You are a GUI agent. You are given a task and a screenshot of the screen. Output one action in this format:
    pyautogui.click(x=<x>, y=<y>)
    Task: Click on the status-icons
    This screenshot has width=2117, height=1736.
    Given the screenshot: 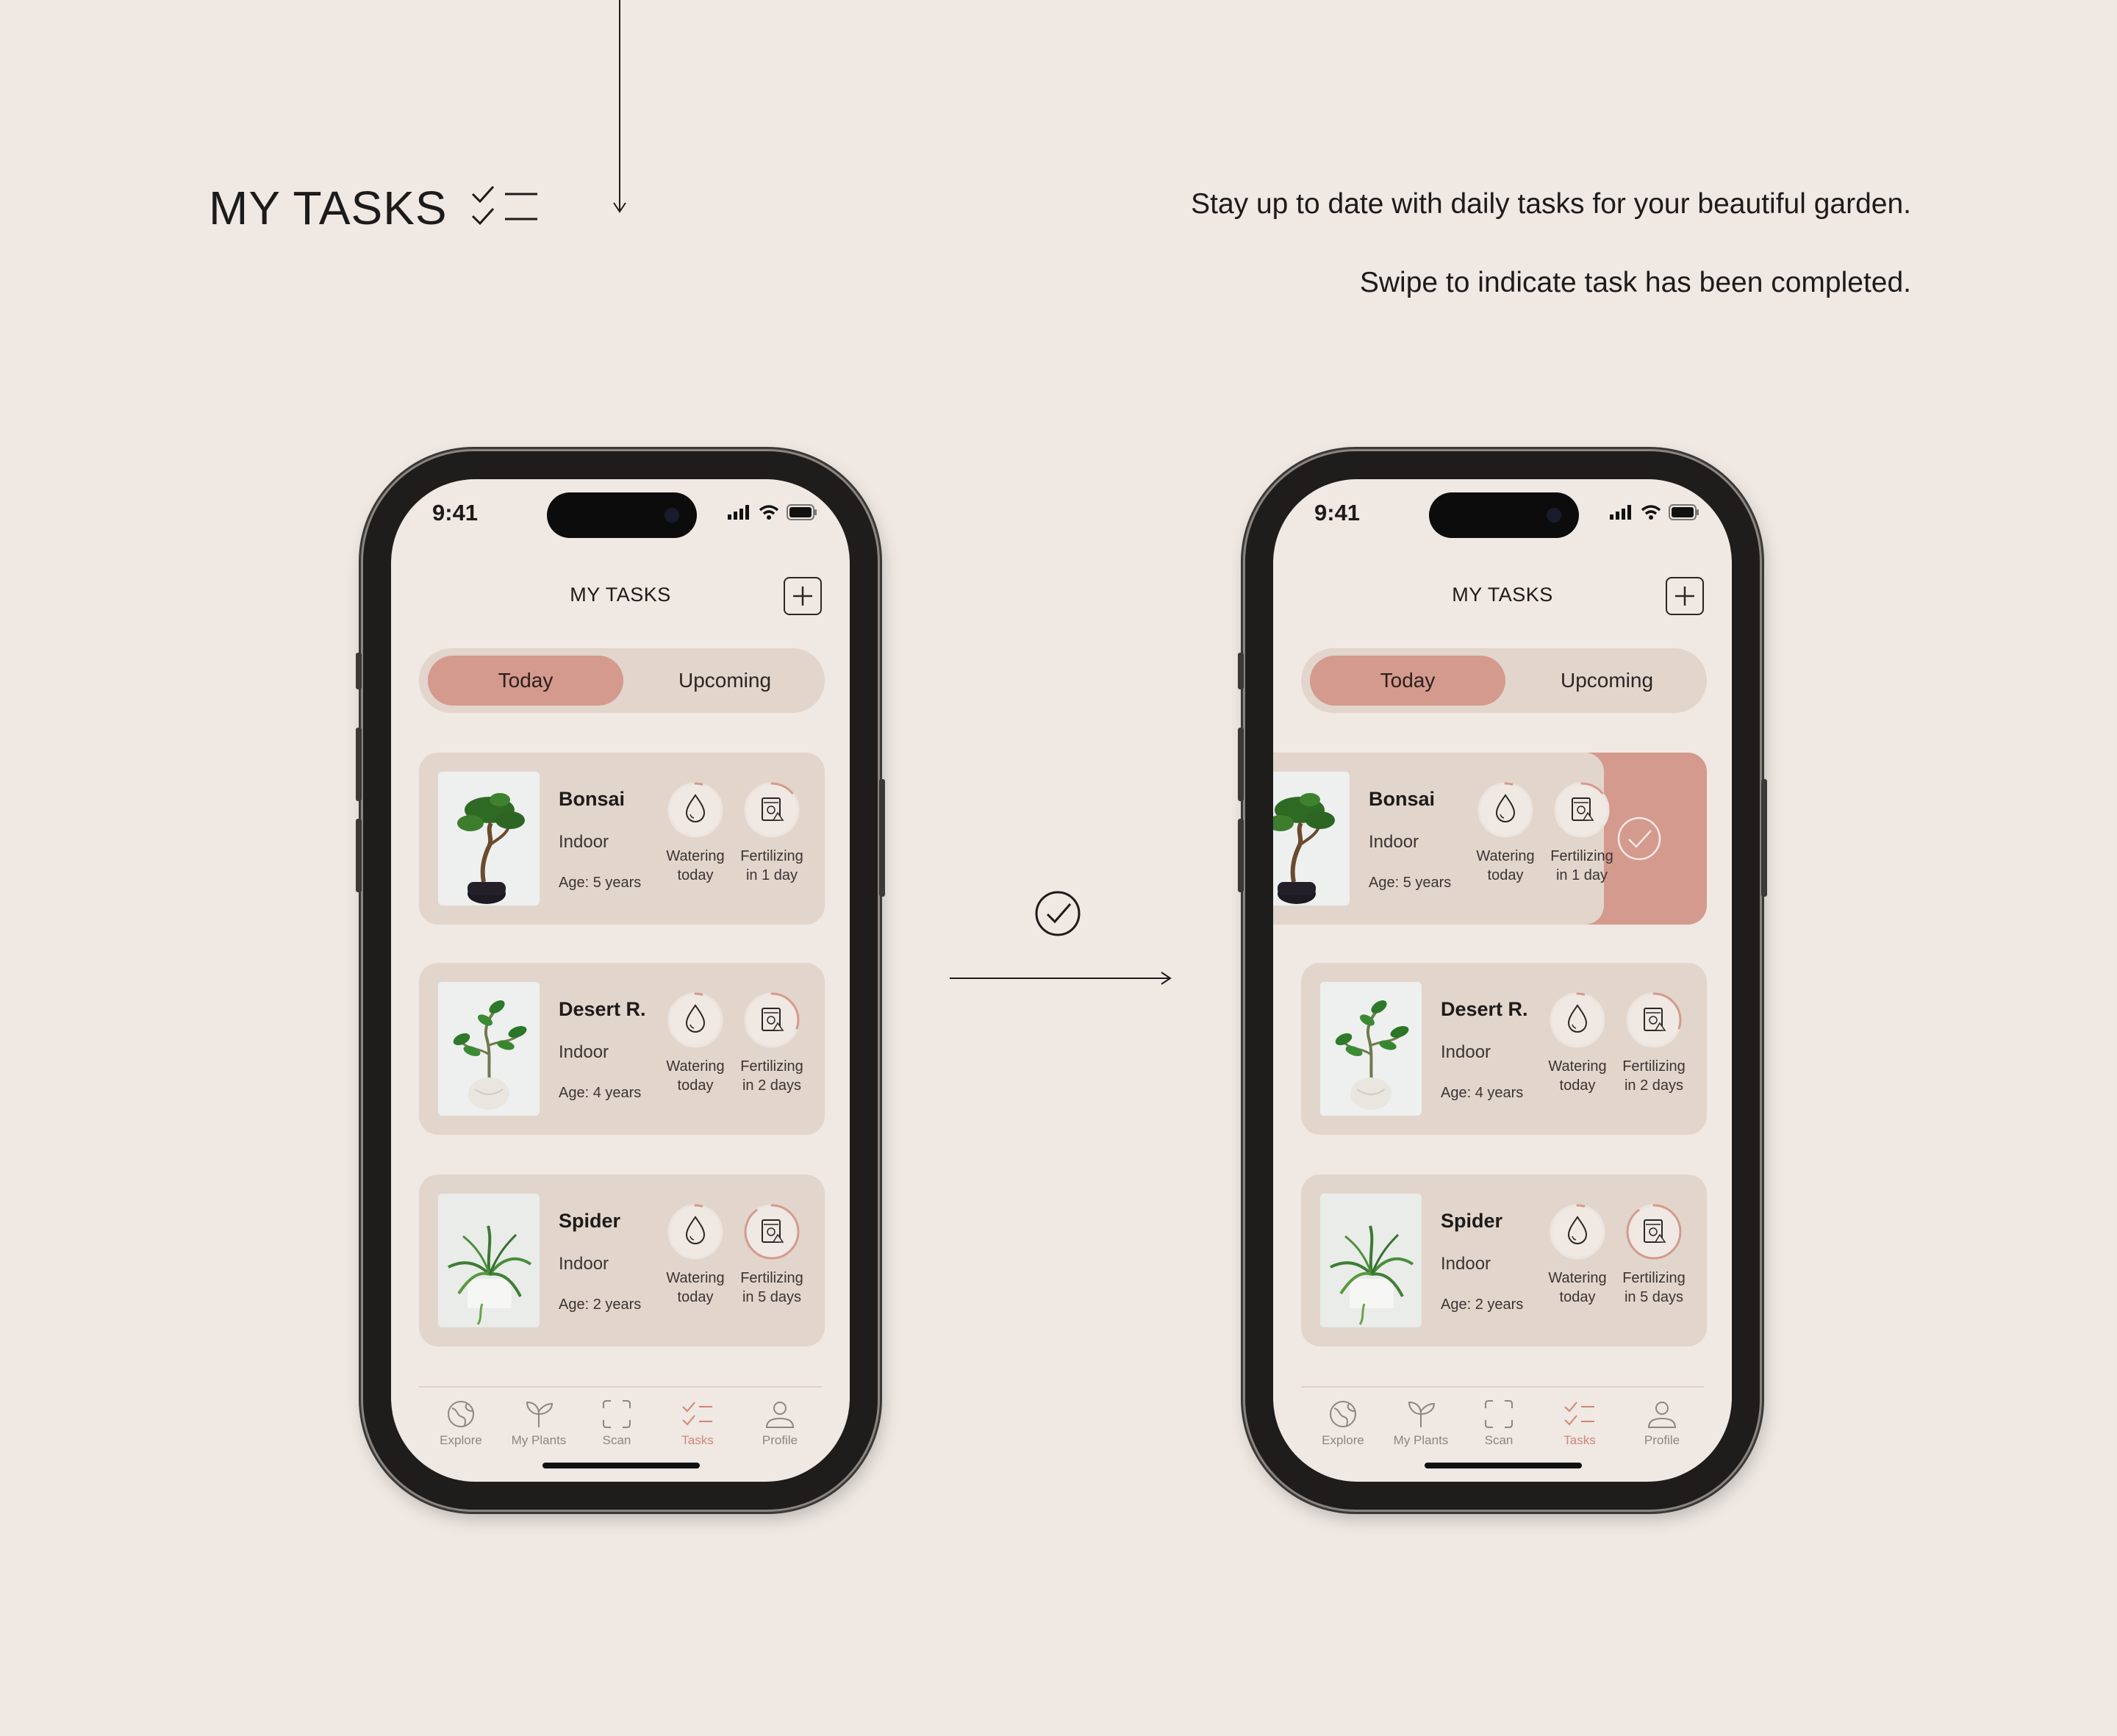 What is the action you would take?
    pyautogui.click(x=1654, y=512)
    